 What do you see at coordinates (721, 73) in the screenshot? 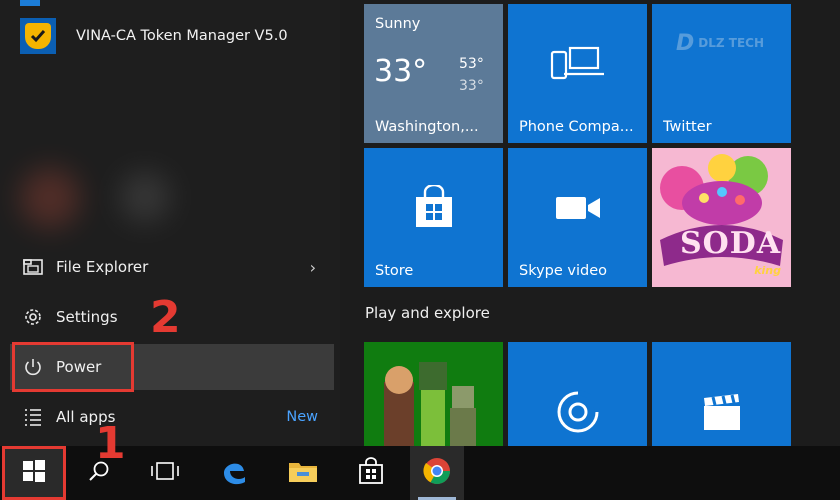
I see `tile-twitter: Twitter` at bounding box center [721, 73].